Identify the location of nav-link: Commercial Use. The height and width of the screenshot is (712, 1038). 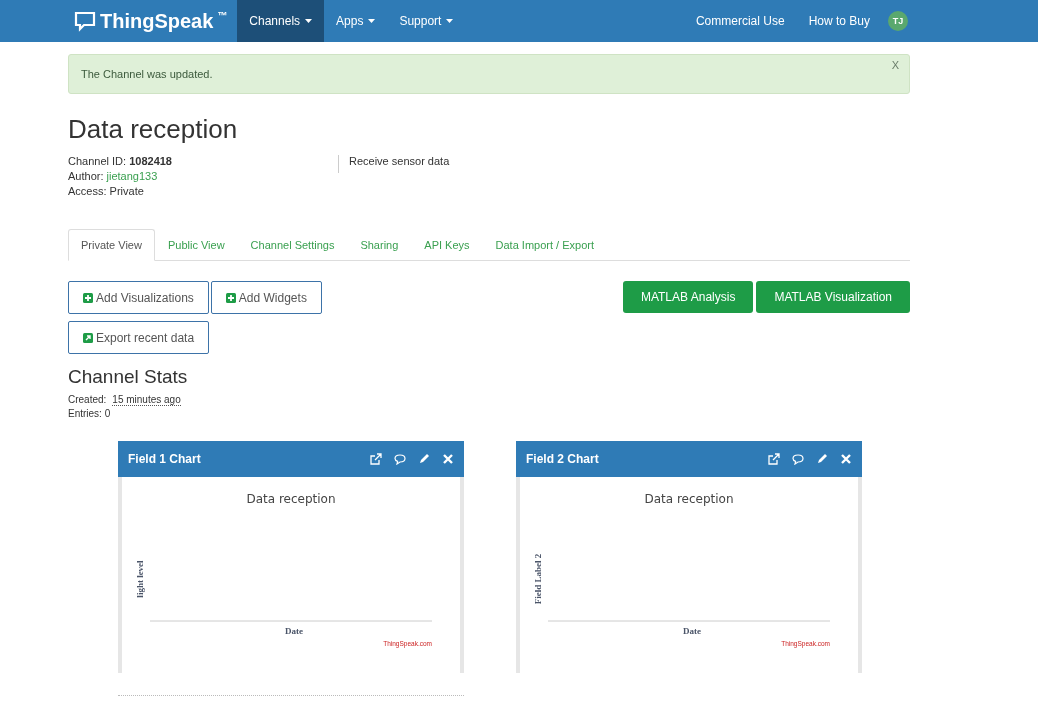
(740, 21).